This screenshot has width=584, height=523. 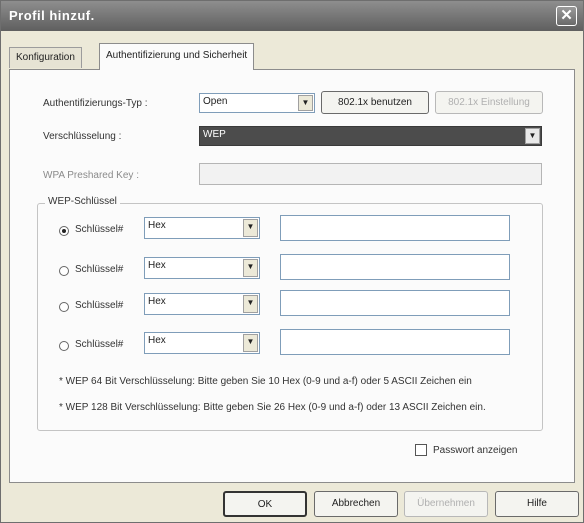 What do you see at coordinates (64, 346) in the screenshot?
I see `wep-key-4-radio` at bounding box center [64, 346].